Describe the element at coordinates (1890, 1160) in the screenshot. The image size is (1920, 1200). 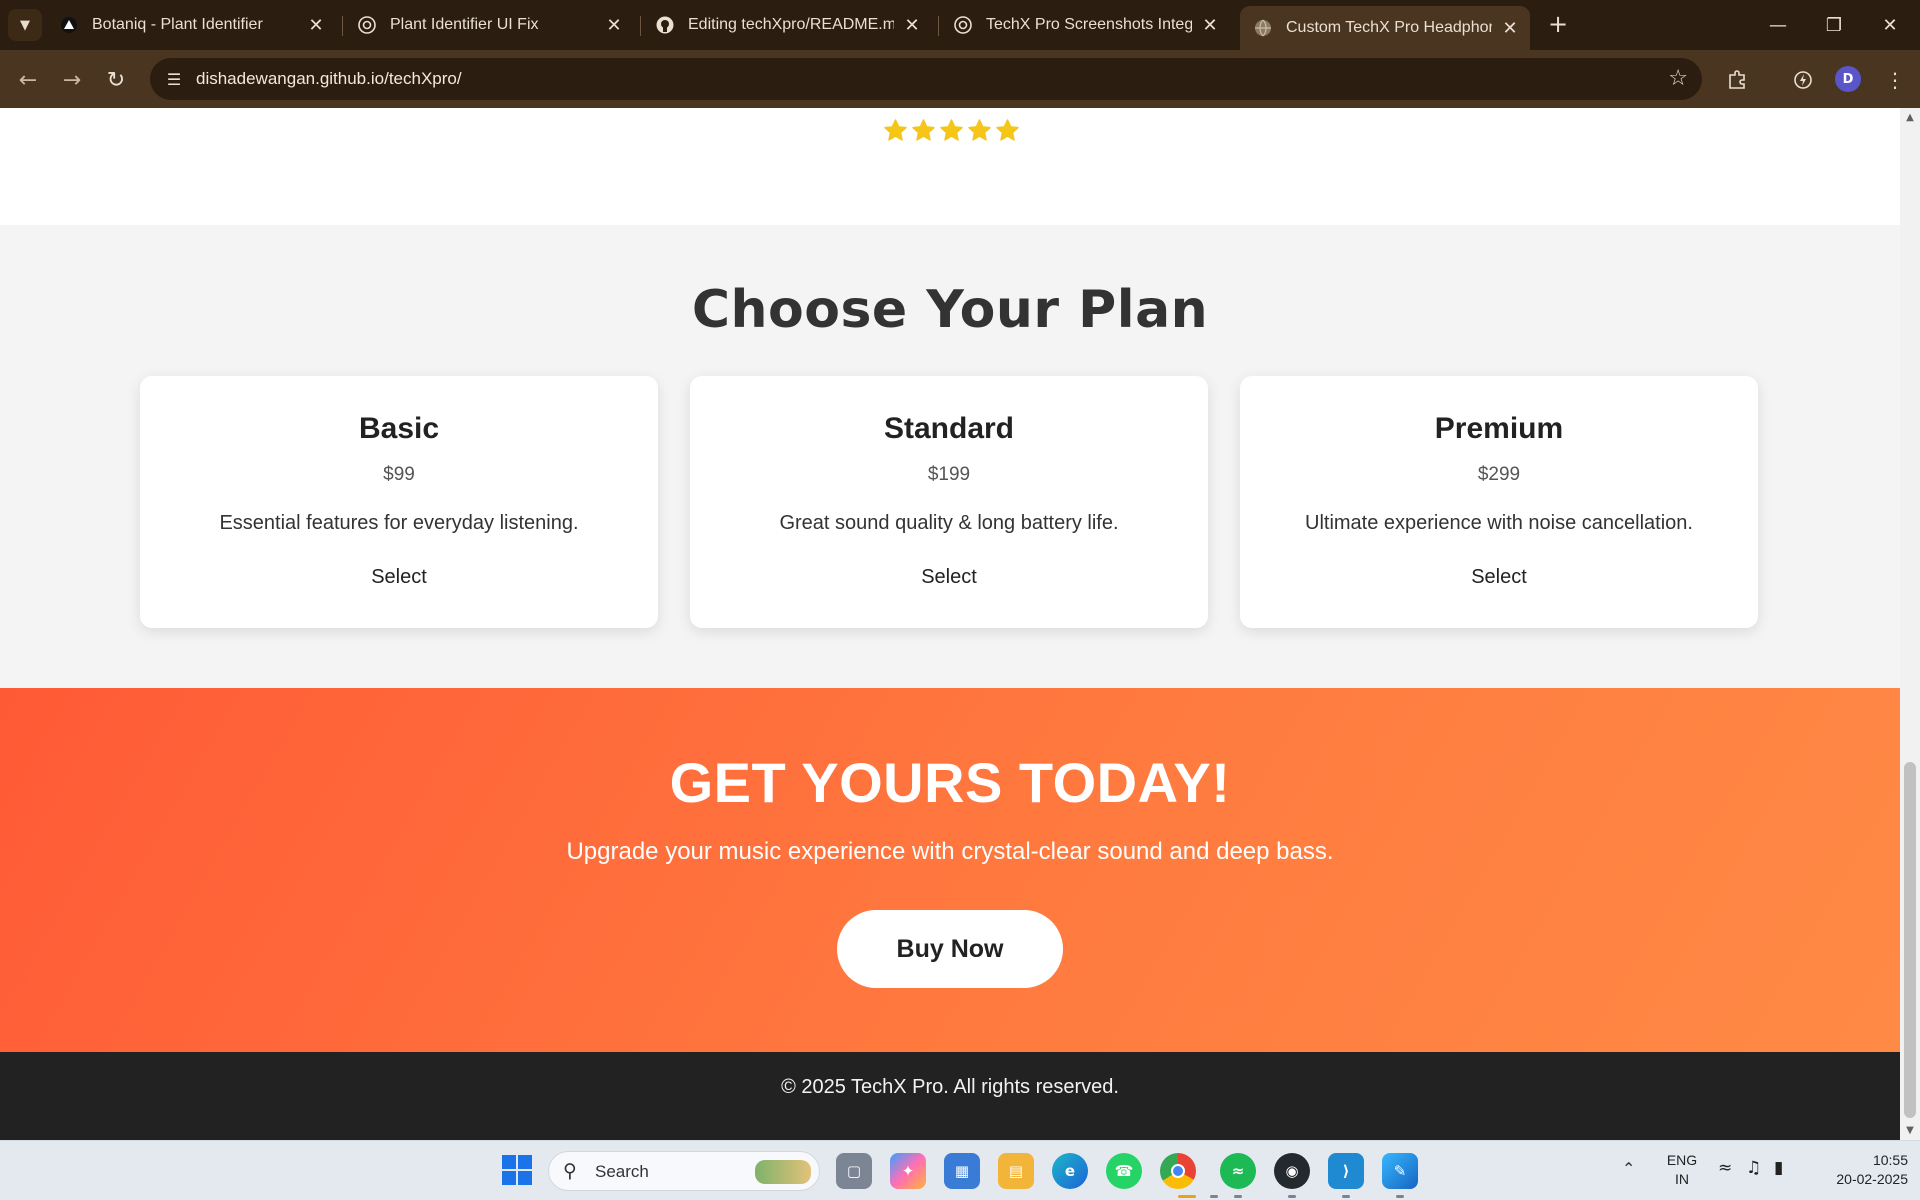
I see `clock-time: 10:55` at that location.